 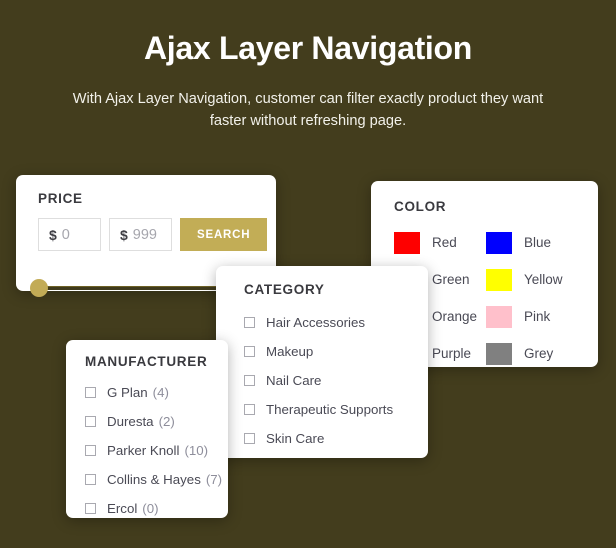 What do you see at coordinates (330, 409) in the screenshot?
I see `category-item-label: Therapeutic Supports` at bounding box center [330, 409].